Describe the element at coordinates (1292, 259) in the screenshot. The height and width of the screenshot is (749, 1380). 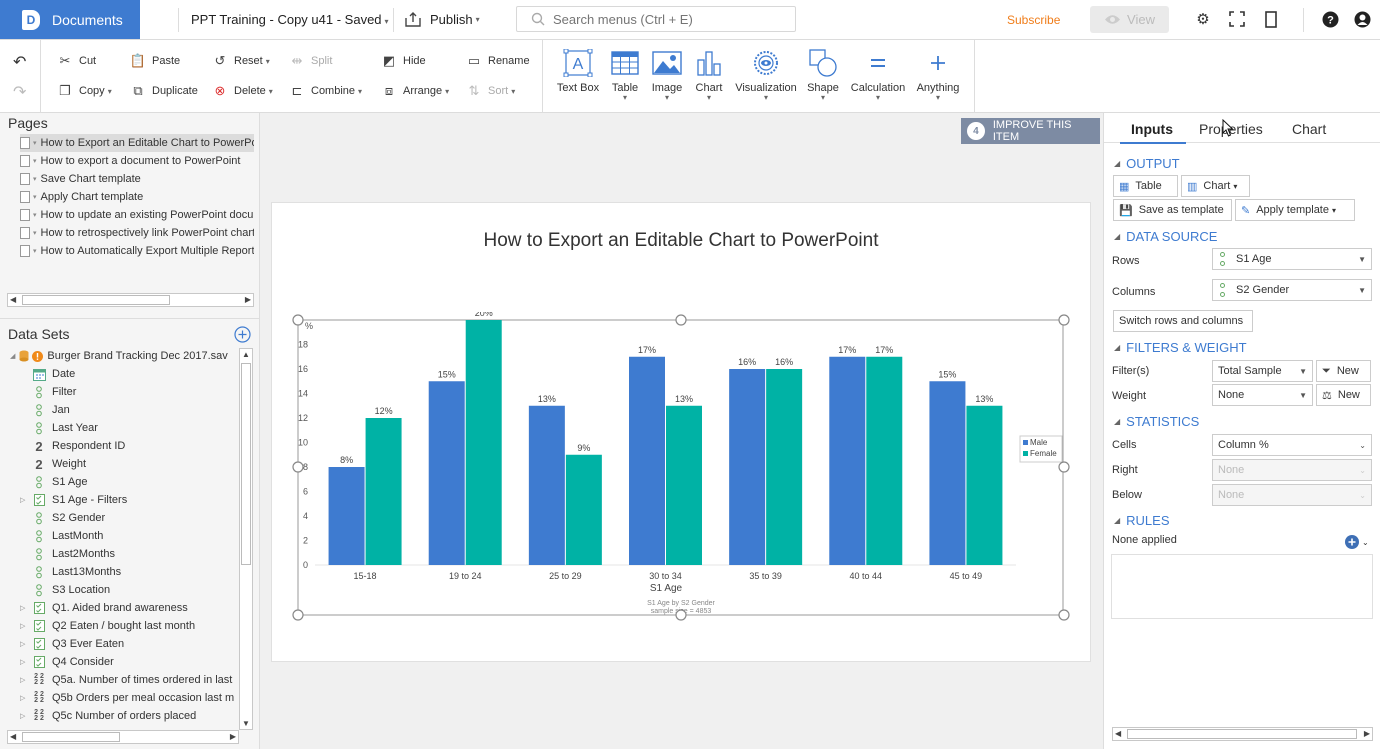
I see `rows-select: S1 Age ▼` at that location.